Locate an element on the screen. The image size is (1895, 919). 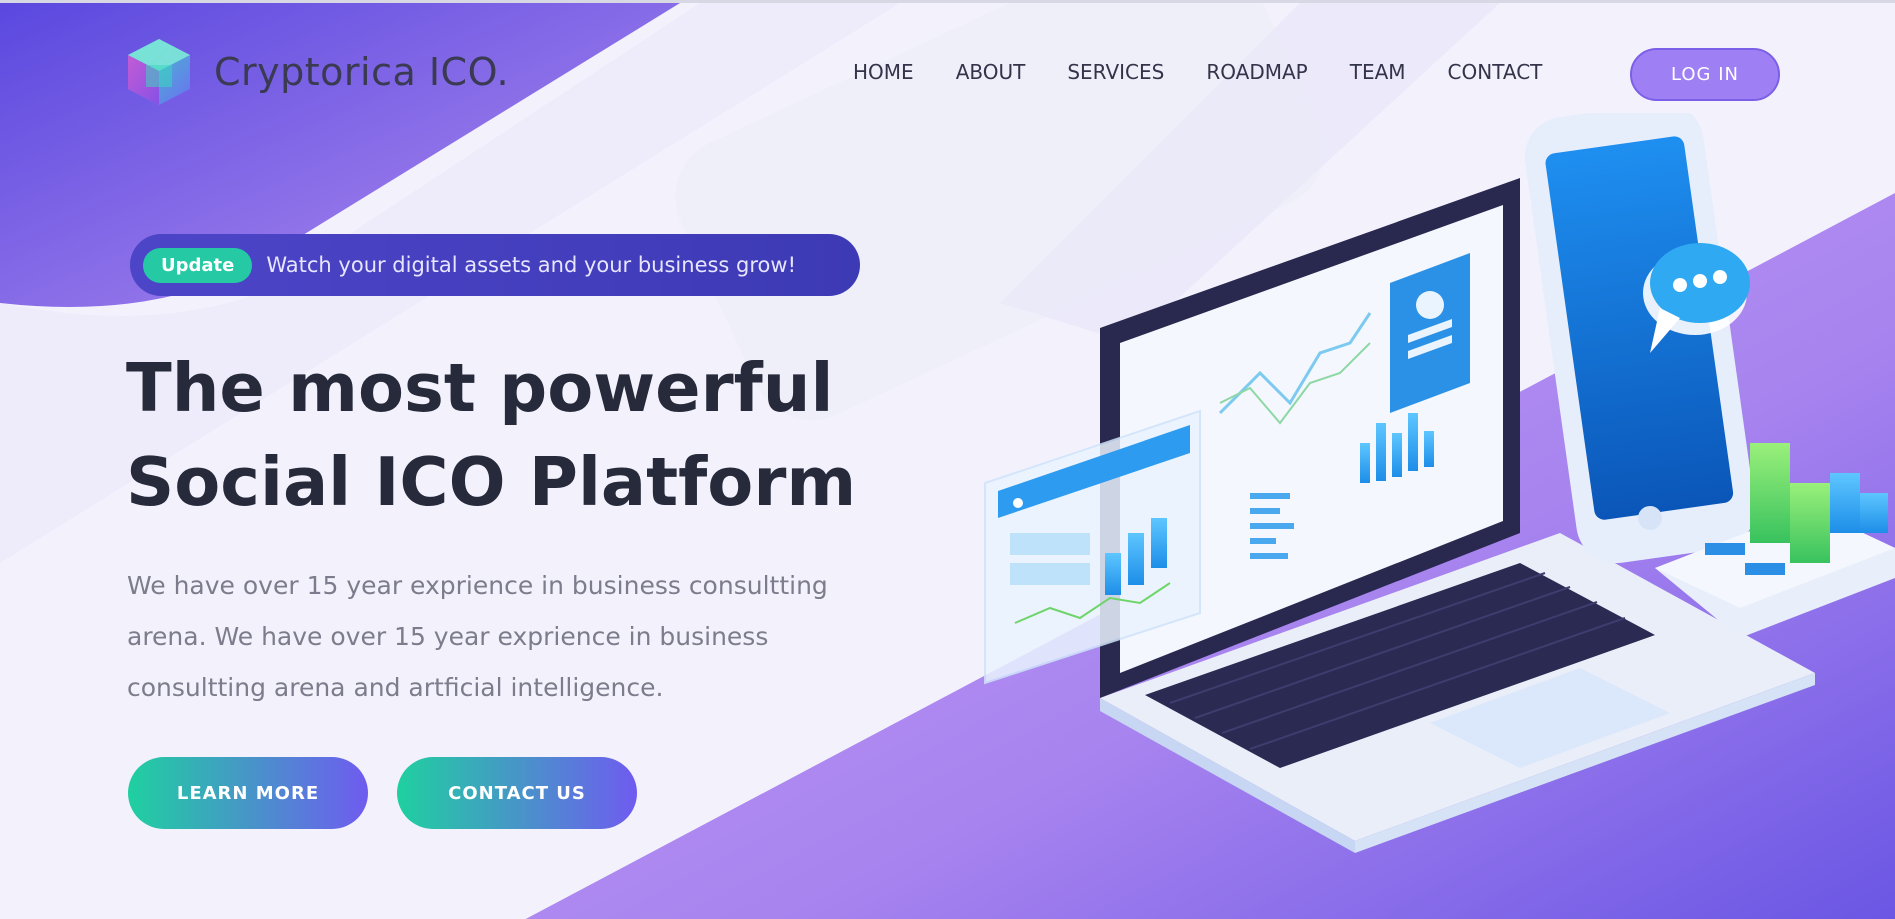
nav-about: ABOUT is located at coordinates (991, 72).